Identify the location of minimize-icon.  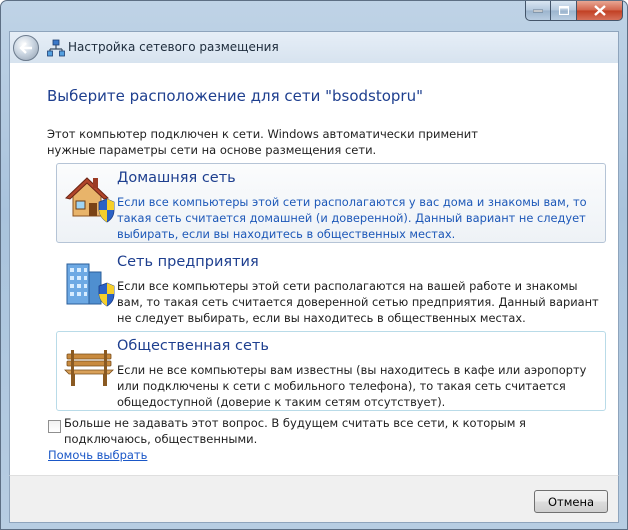
(538, 10).